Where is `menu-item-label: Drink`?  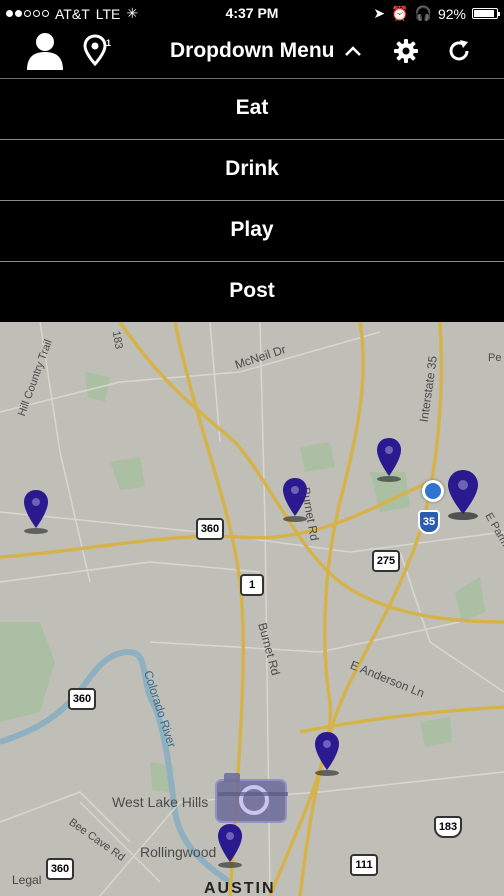 menu-item-label: Drink is located at coordinates (252, 168).